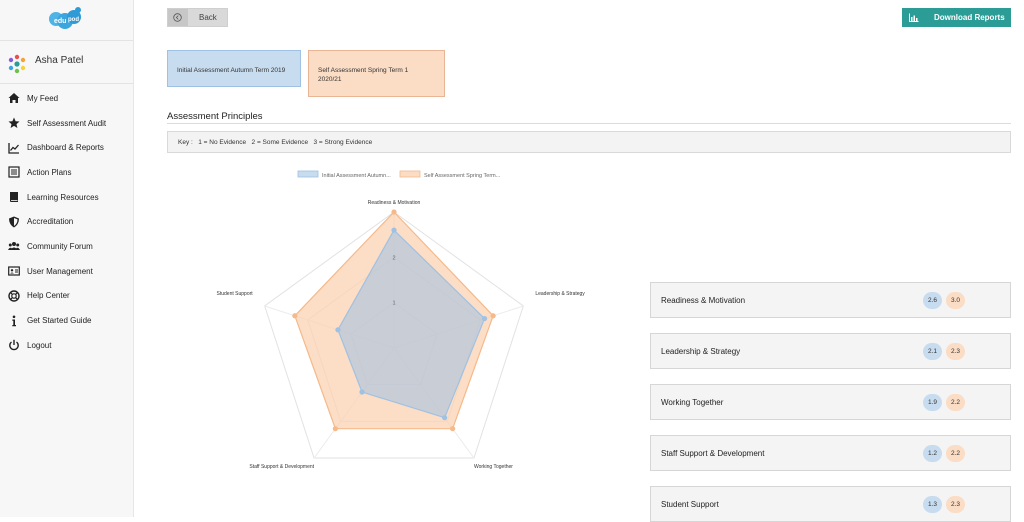 This screenshot has height=522, width=1024. Describe the element at coordinates (14, 320) in the screenshot. I see `info-icon` at that location.